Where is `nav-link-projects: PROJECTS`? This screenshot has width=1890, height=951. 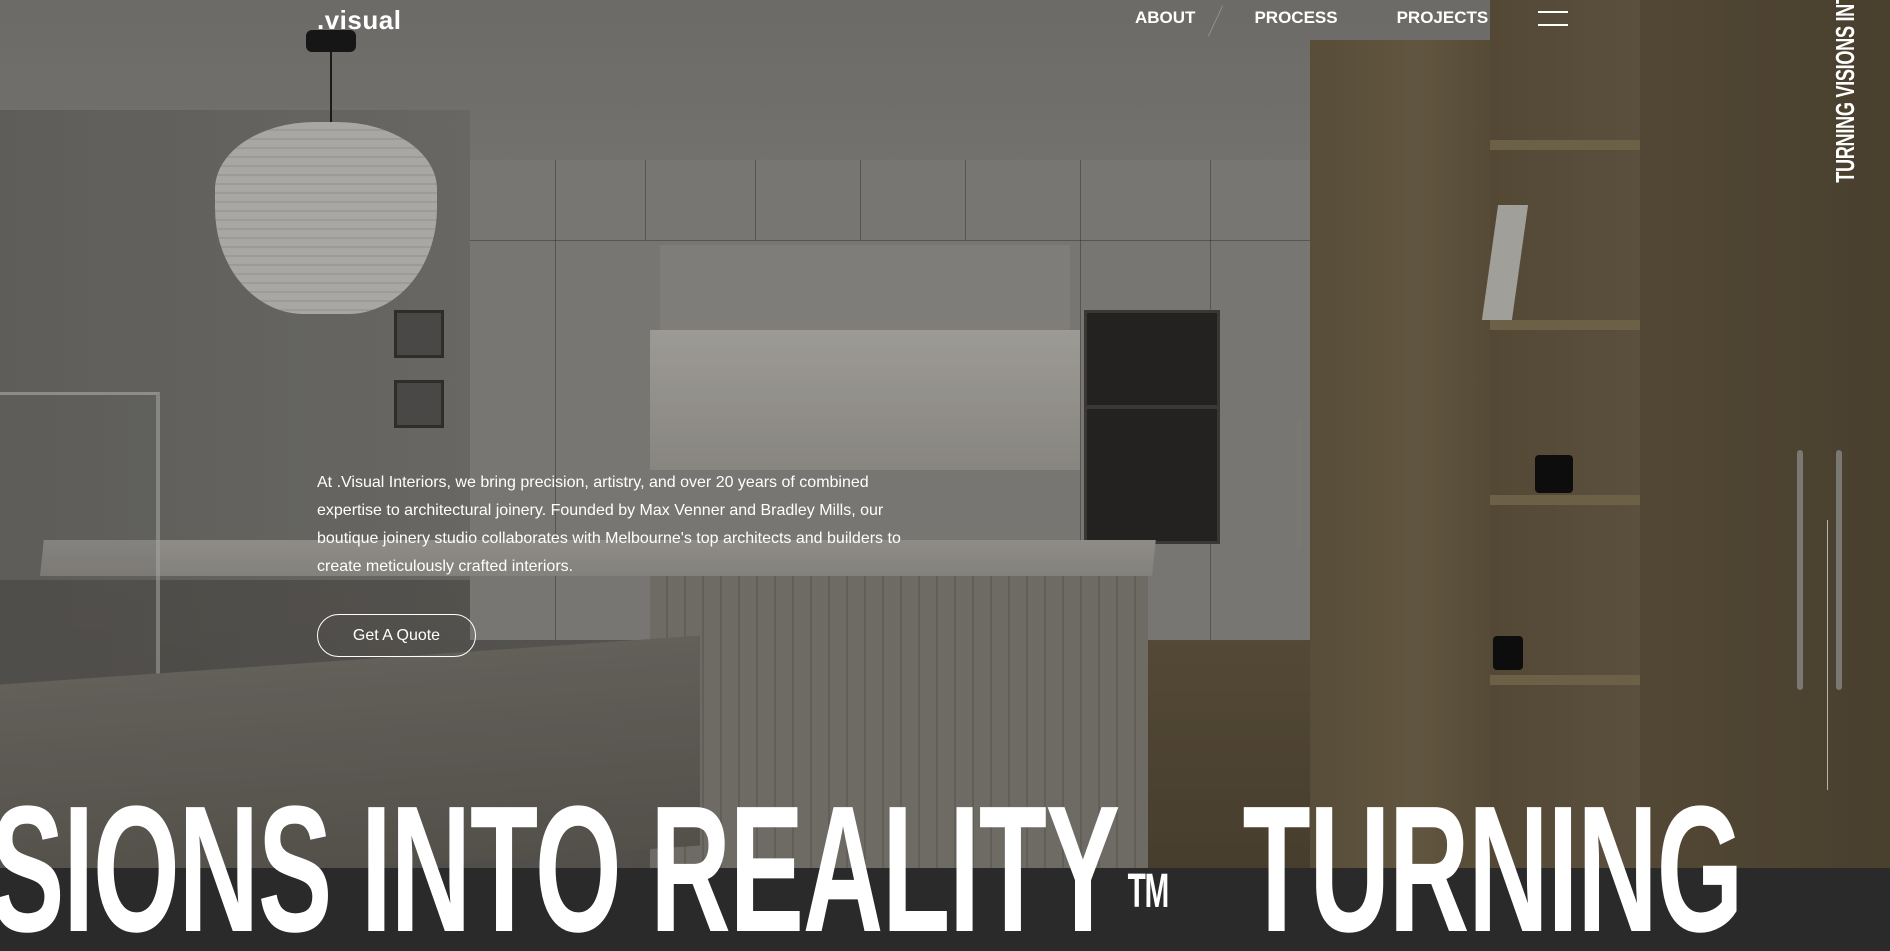 nav-link-projects: PROJECTS is located at coordinates (1443, 18).